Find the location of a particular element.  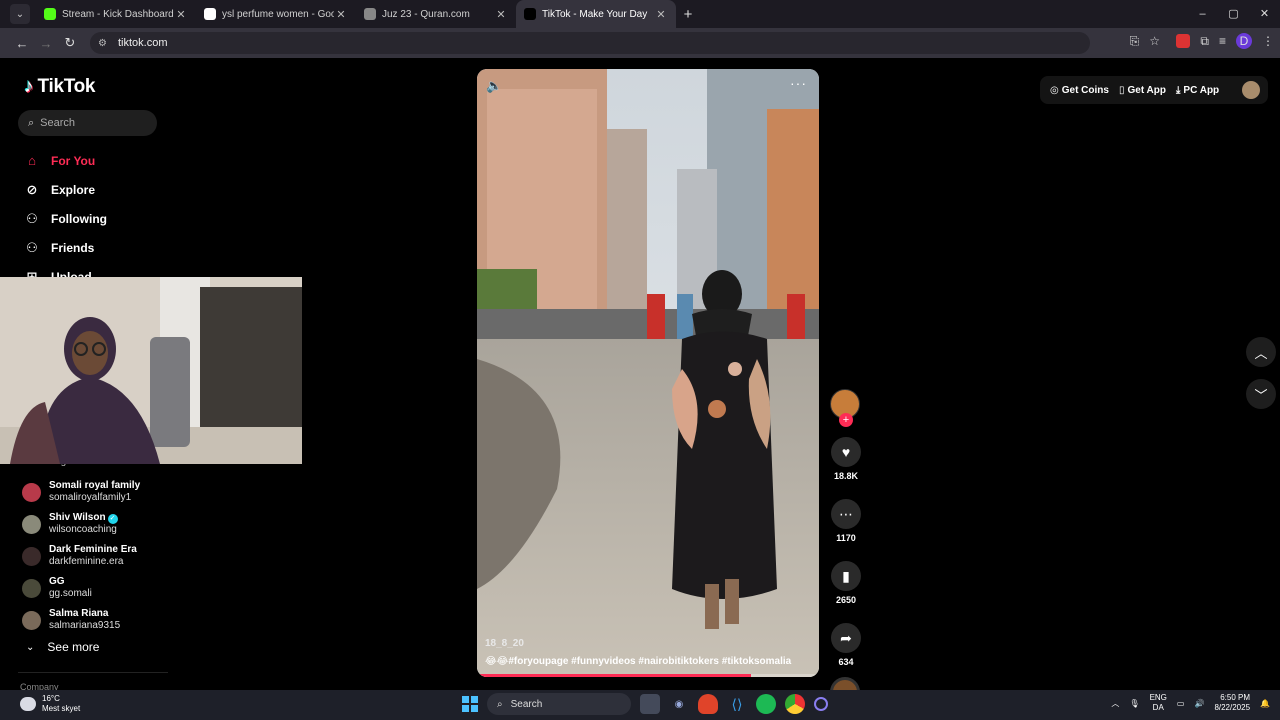

more-options-icon: ··· is located at coordinates (798, 83).